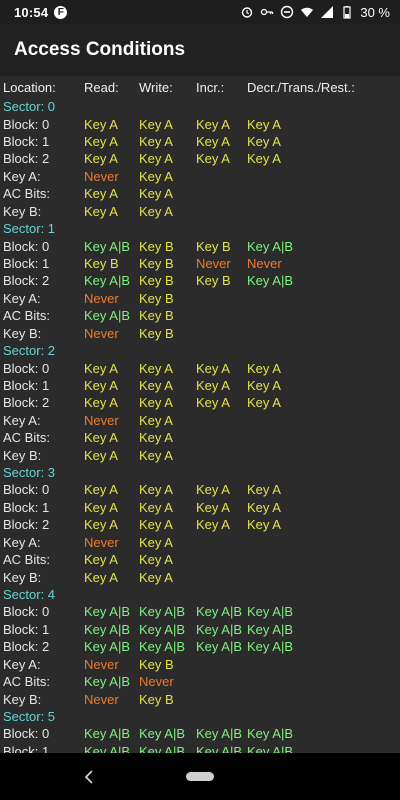  Describe the element at coordinates (200, 748) in the screenshot. I see `list-item: Block: 1 Key A|B Key A|B Key A|B Key A|B` at that location.